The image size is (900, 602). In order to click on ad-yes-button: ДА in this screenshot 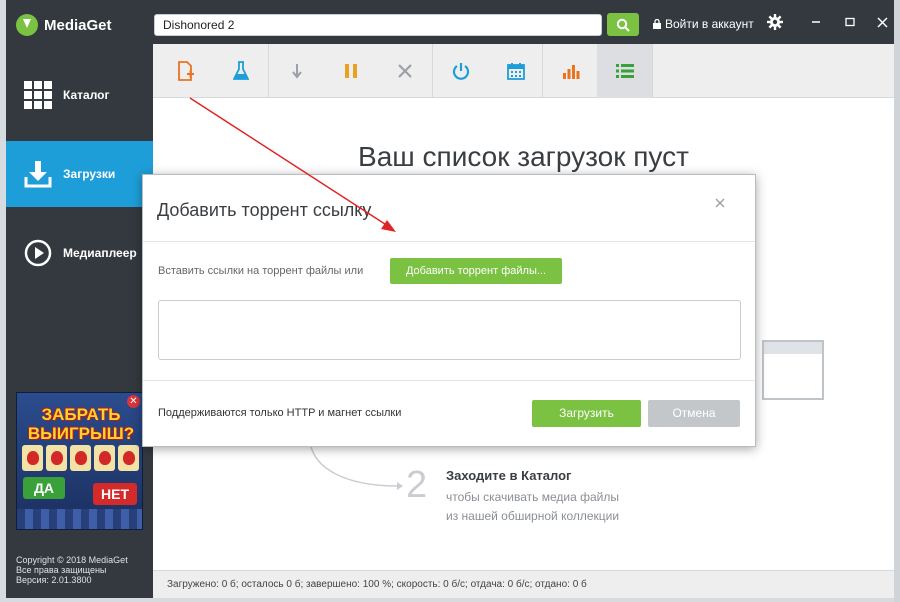, I will do `click(44, 488)`.